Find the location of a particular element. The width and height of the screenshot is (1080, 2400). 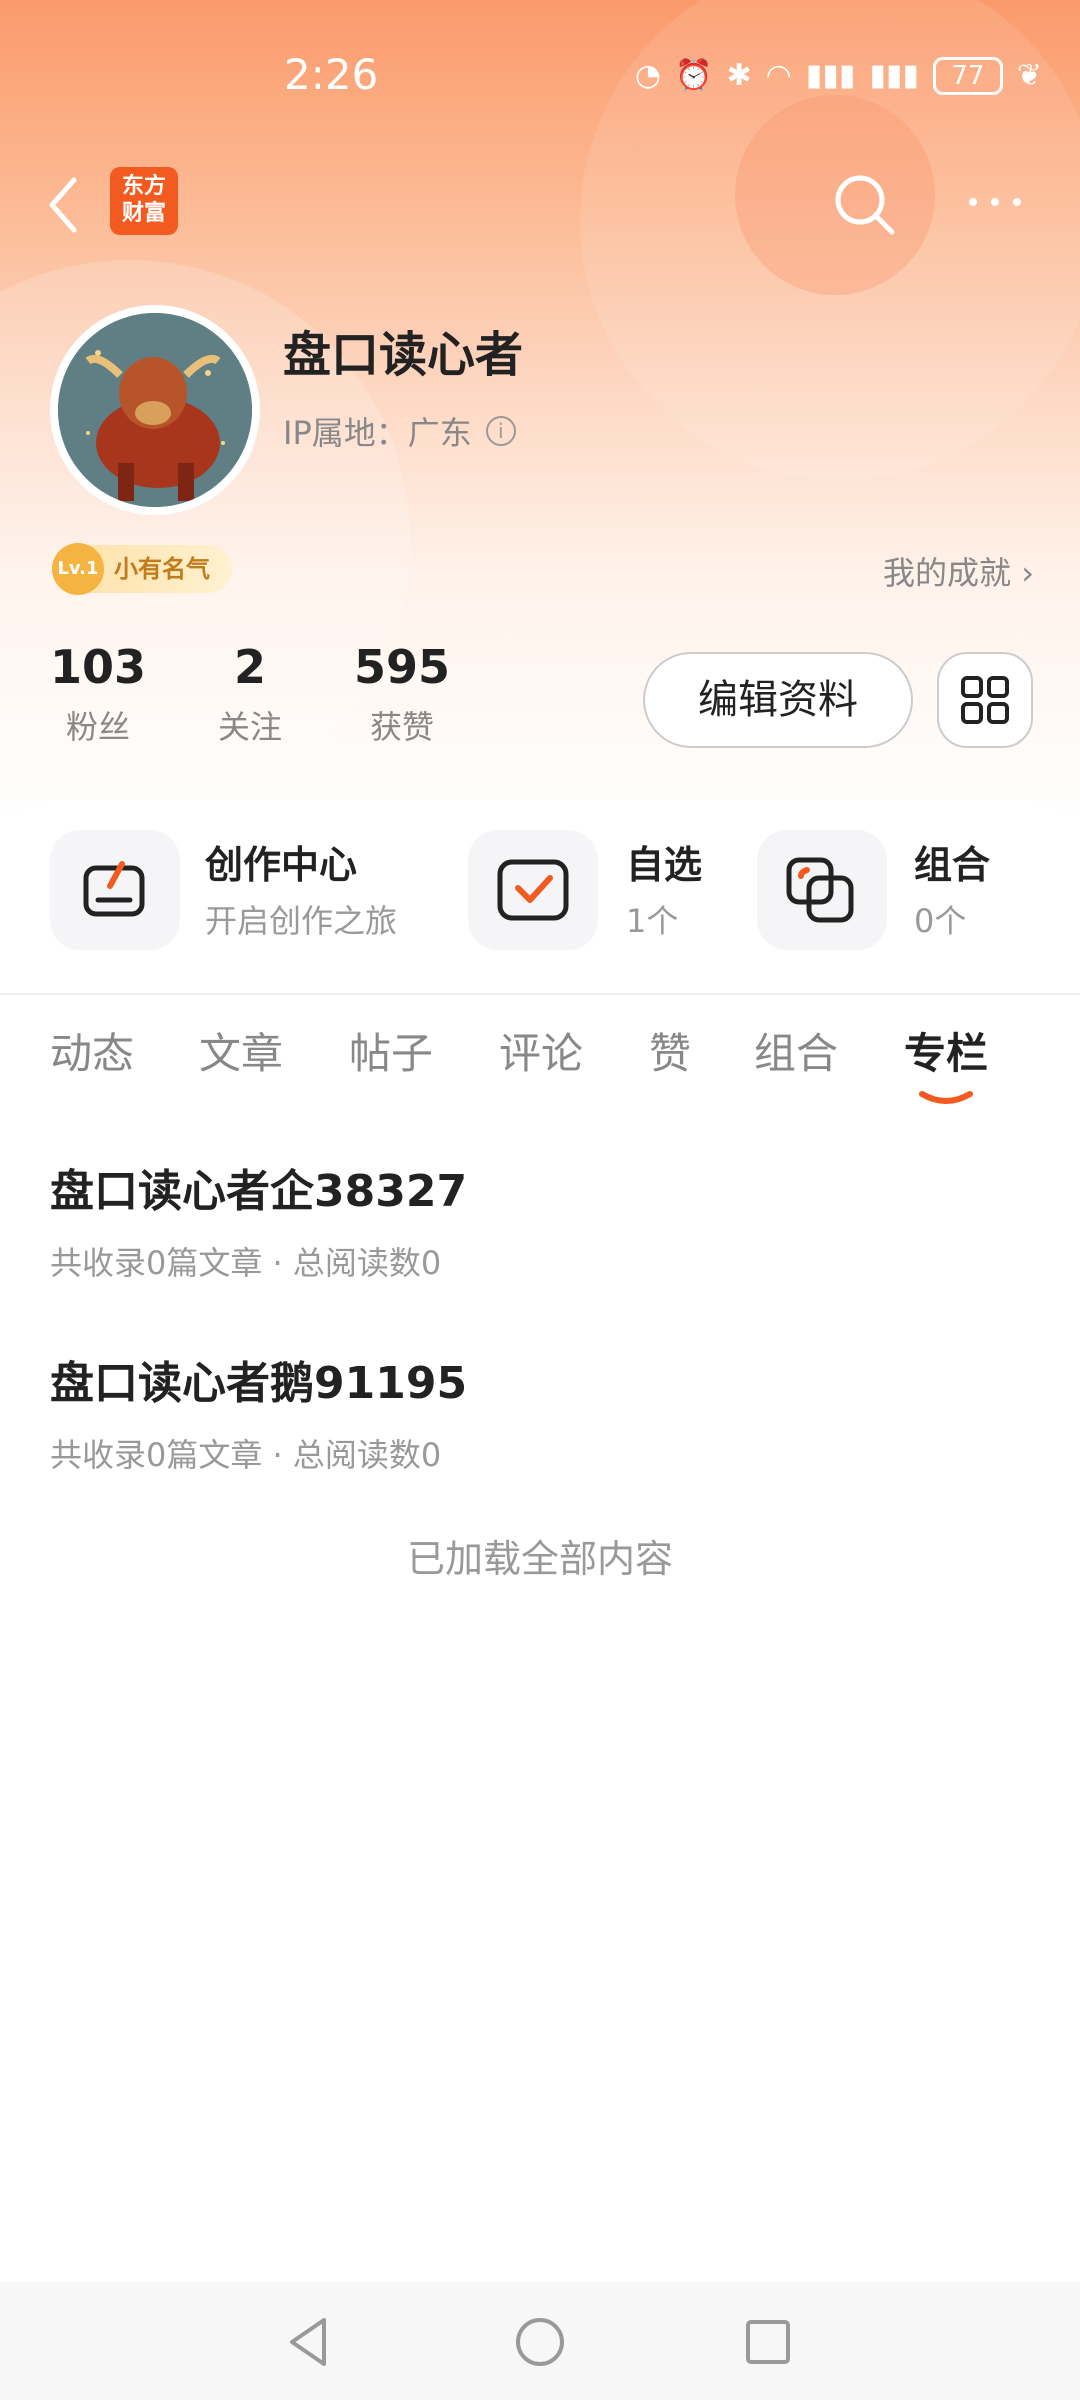

tab-articles: 文章 is located at coordinates (241, 1050).